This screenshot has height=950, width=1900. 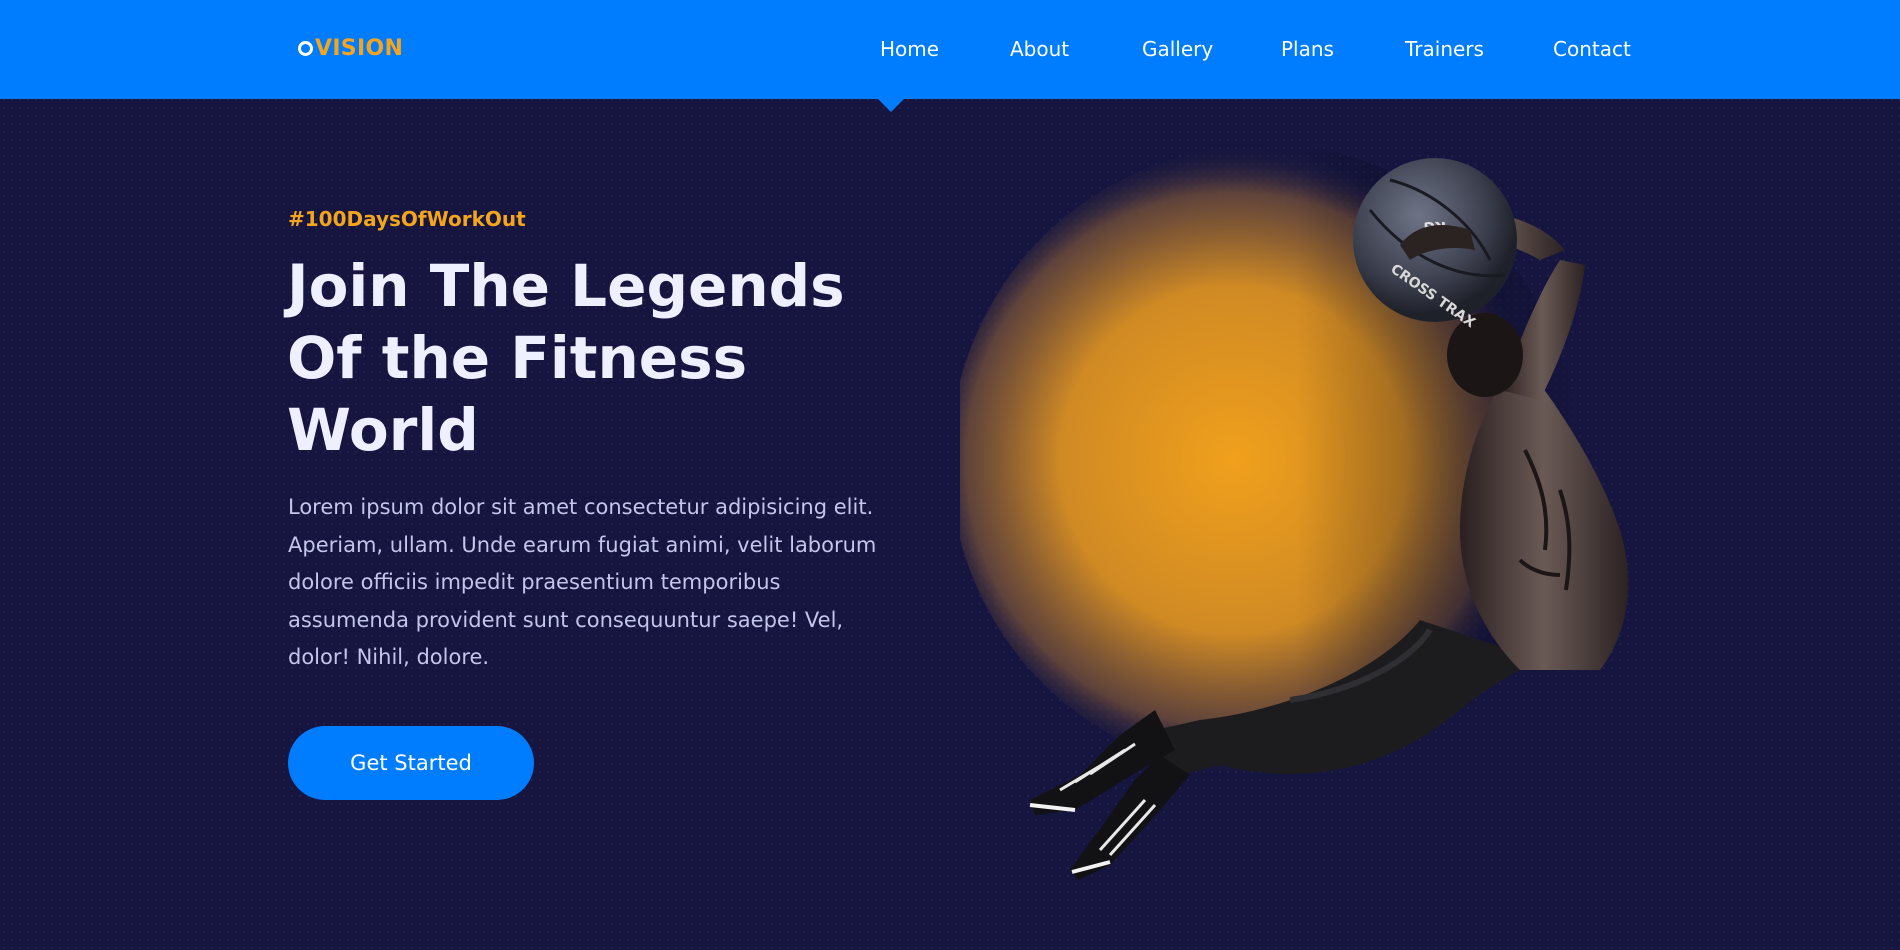 What do you see at coordinates (566, 286) in the screenshot?
I see `hero-title-line-1: Join The Legends` at bounding box center [566, 286].